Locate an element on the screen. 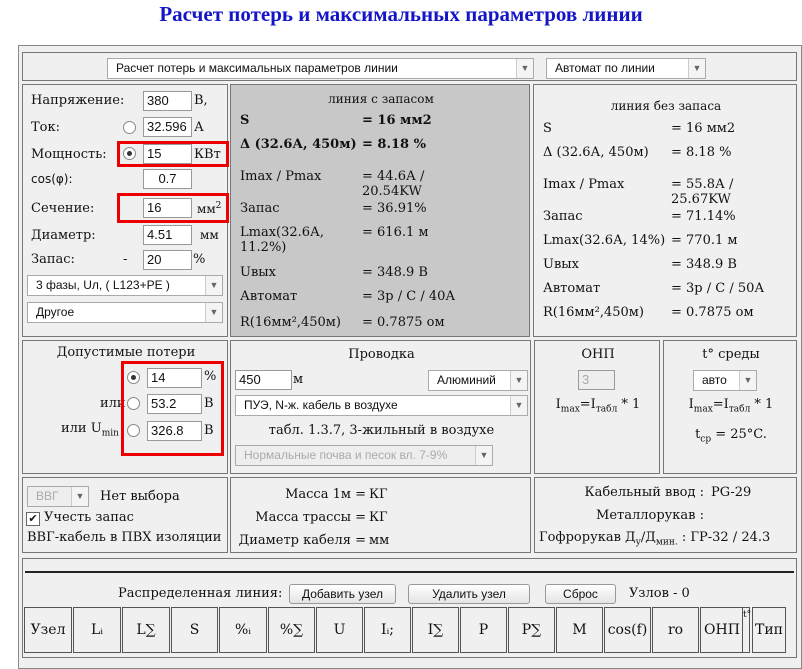  f-sub: табл is located at coordinates (739, 409).